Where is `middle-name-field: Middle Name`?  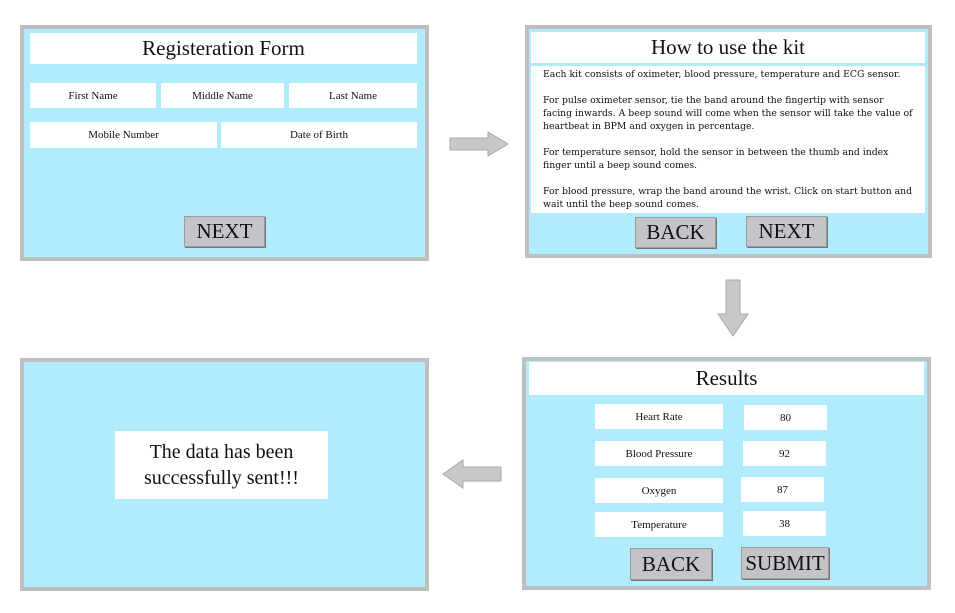 middle-name-field: Middle Name is located at coordinates (222, 95).